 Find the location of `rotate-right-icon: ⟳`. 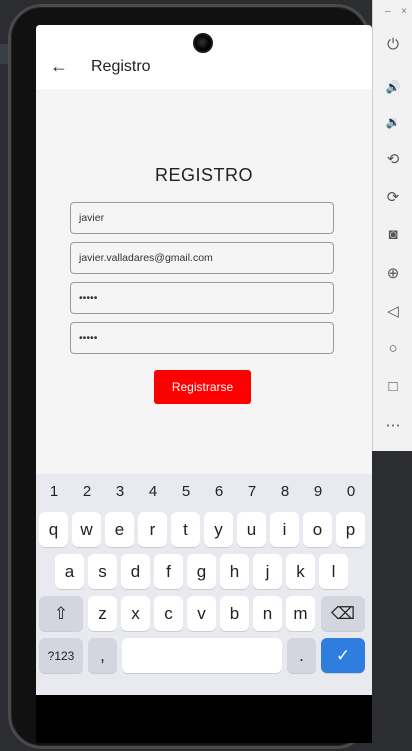

rotate-right-icon: ⟳ is located at coordinates (392, 197).